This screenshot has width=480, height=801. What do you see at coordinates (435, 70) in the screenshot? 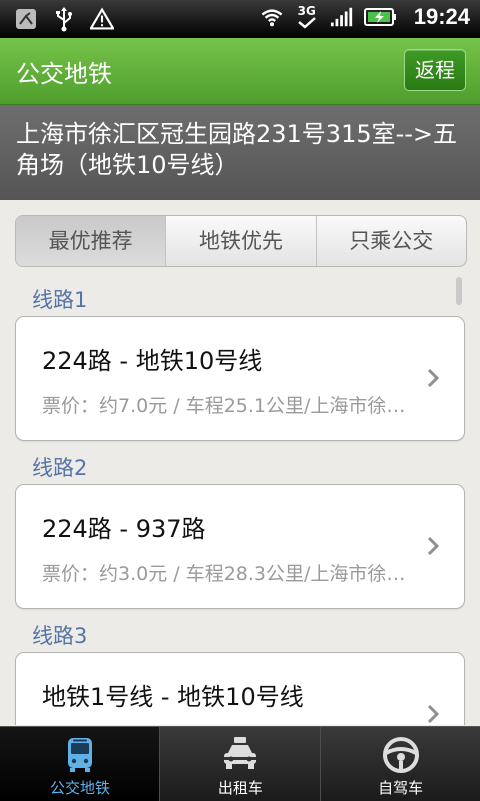
I see `return-trip-button: 返程` at bounding box center [435, 70].